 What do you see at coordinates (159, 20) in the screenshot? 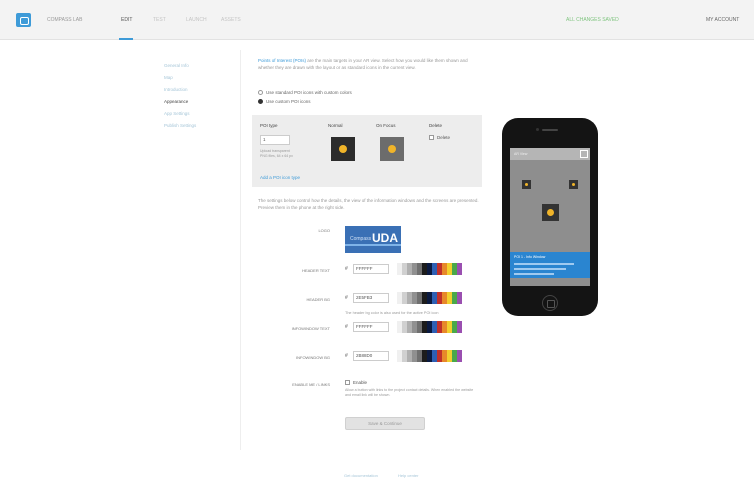
I see `tab-test: TEST` at bounding box center [159, 20].